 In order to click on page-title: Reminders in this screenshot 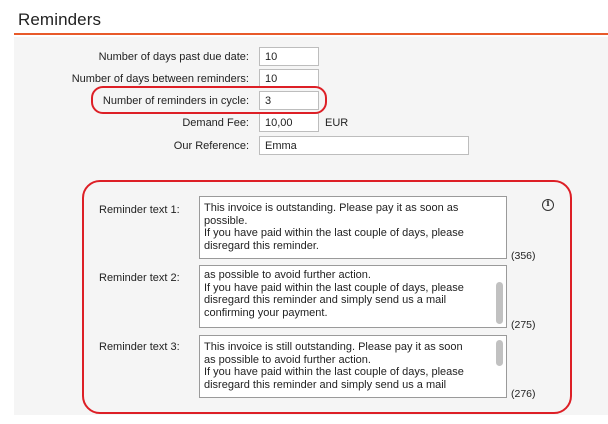, I will do `click(60, 19)`.